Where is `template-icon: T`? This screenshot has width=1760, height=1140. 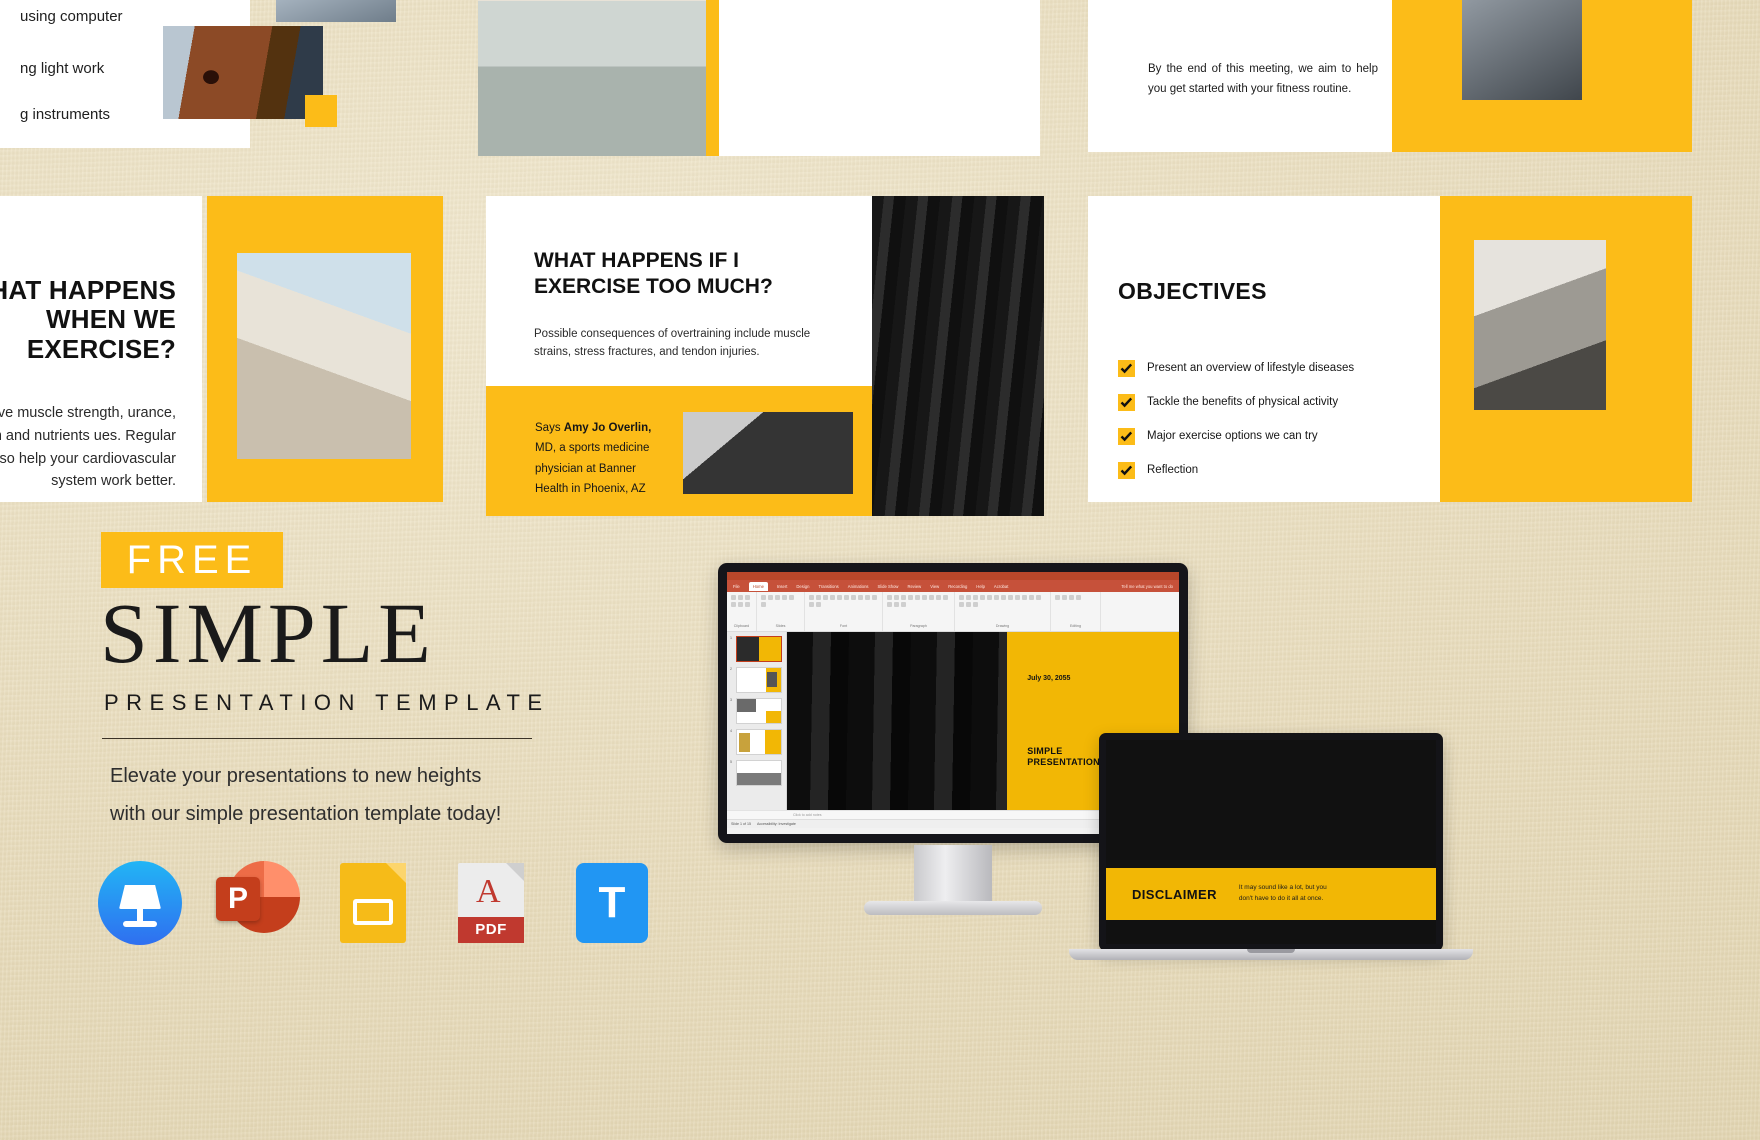 template-icon: T is located at coordinates (612, 903).